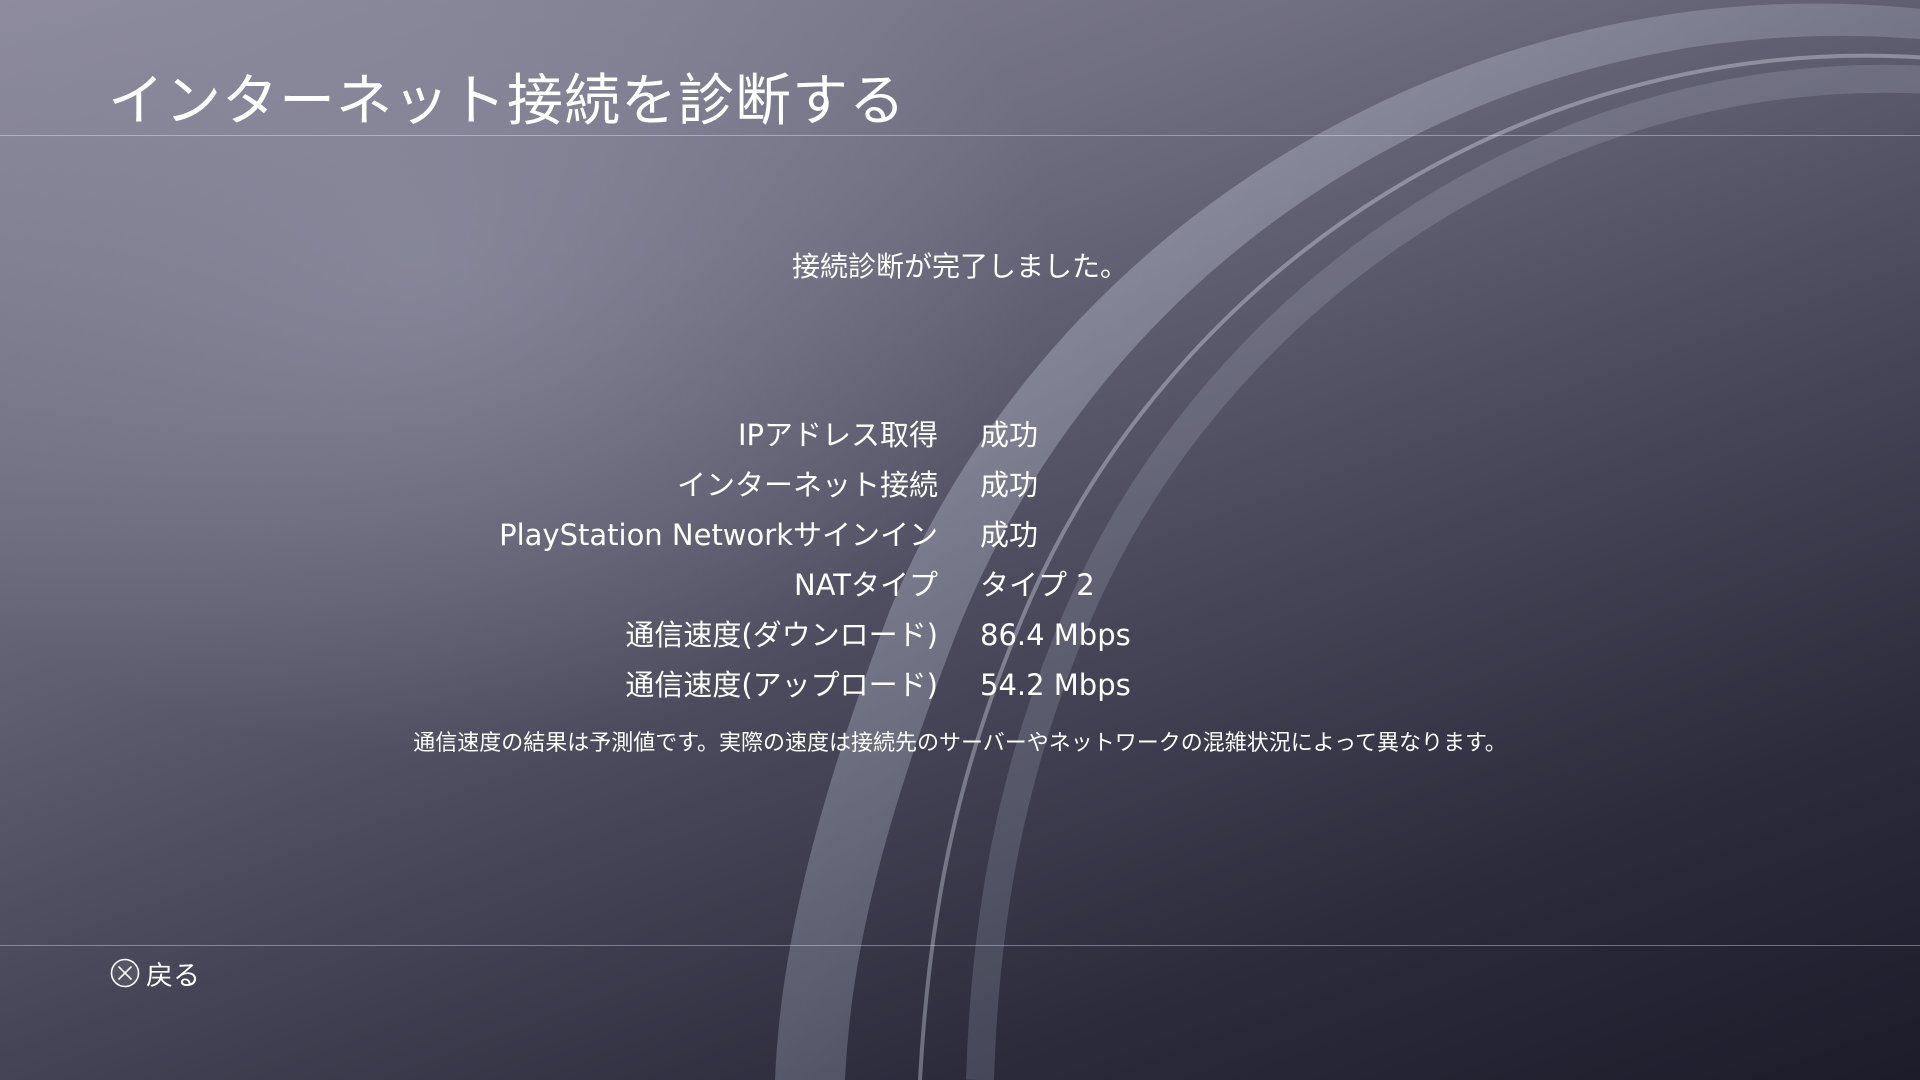 The image size is (1920, 1080). What do you see at coordinates (960, 435) in the screenshot?
I see `result-row-ip-address: IPアドレス取得 成功` at bounding box center [960, 435].